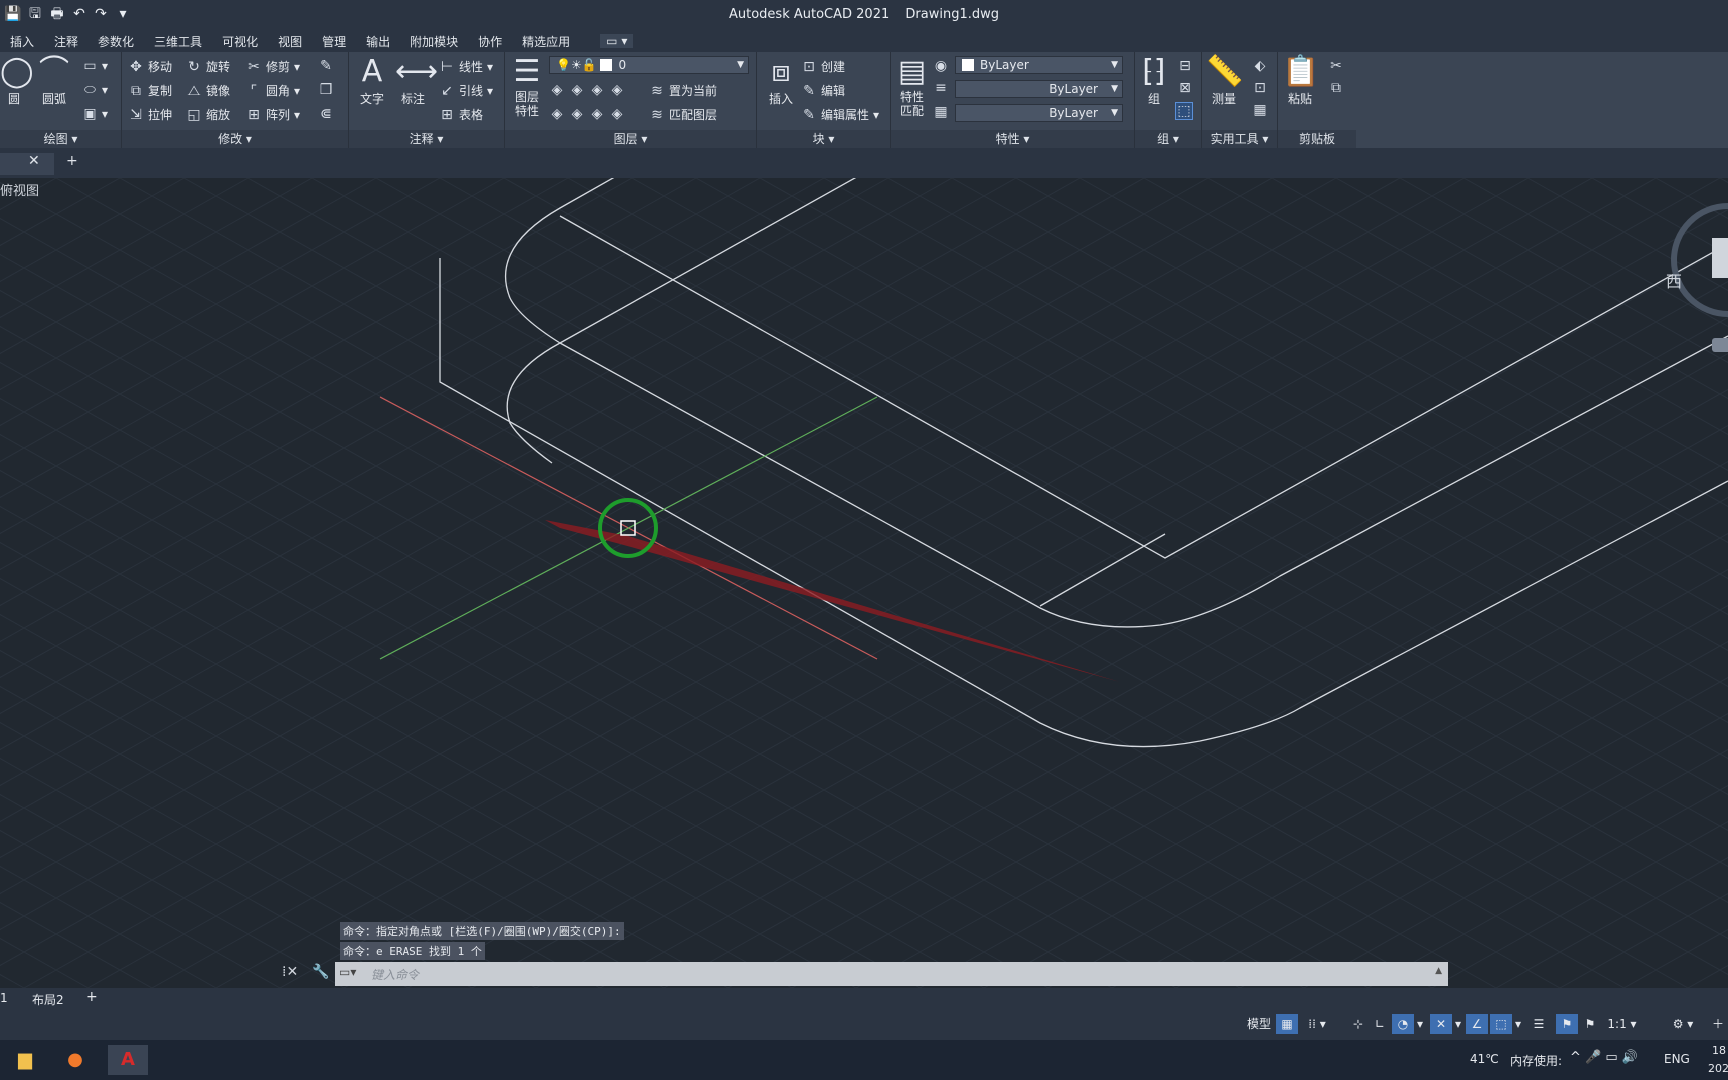 Image resolution: width=1728 pixels, height=1080 pixels. I want to click on insert-block-button: ⧈ 插入, so click(781, 80).